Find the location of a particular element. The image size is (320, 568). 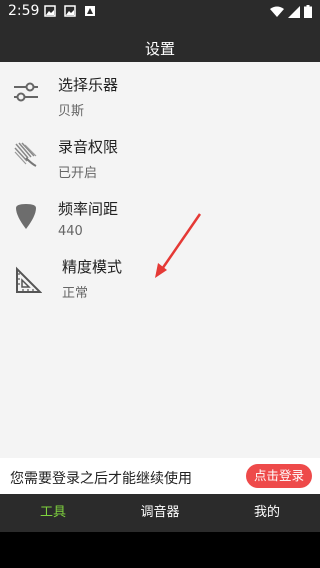

battery-icon is located at coordinates (308, 11).